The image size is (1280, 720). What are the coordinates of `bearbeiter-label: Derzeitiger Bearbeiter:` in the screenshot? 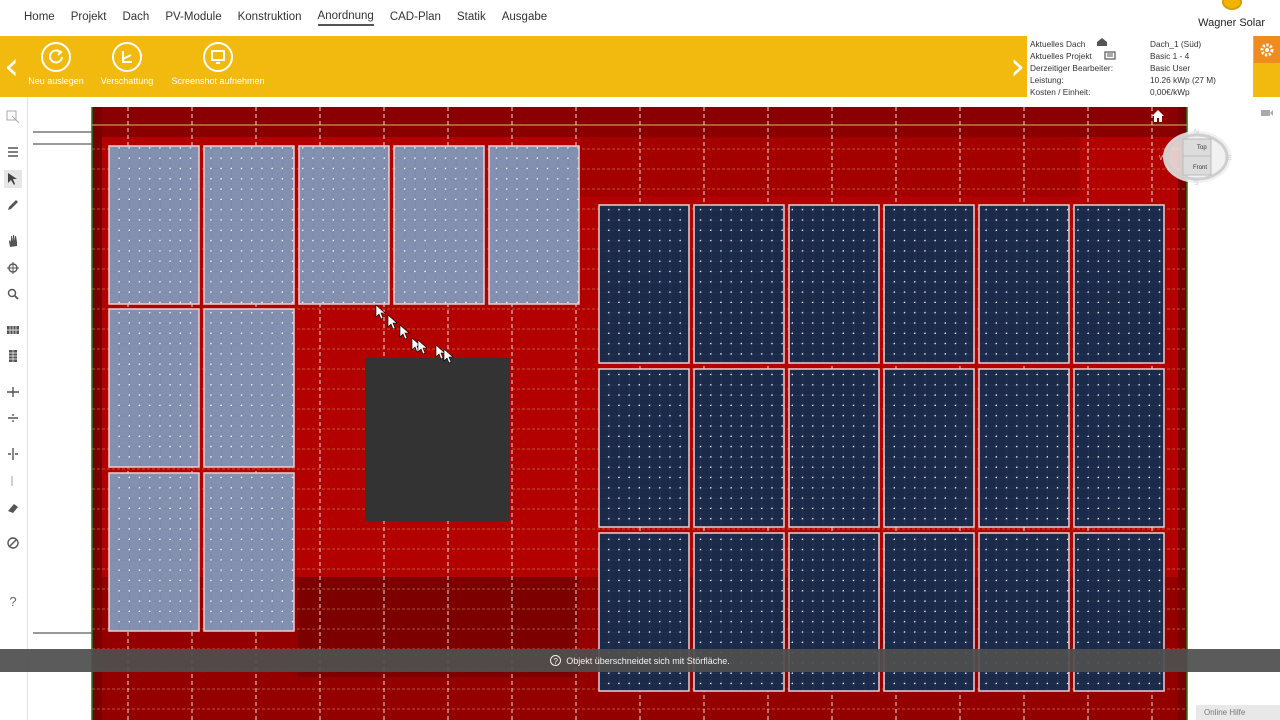 It's located at (1072, 68).